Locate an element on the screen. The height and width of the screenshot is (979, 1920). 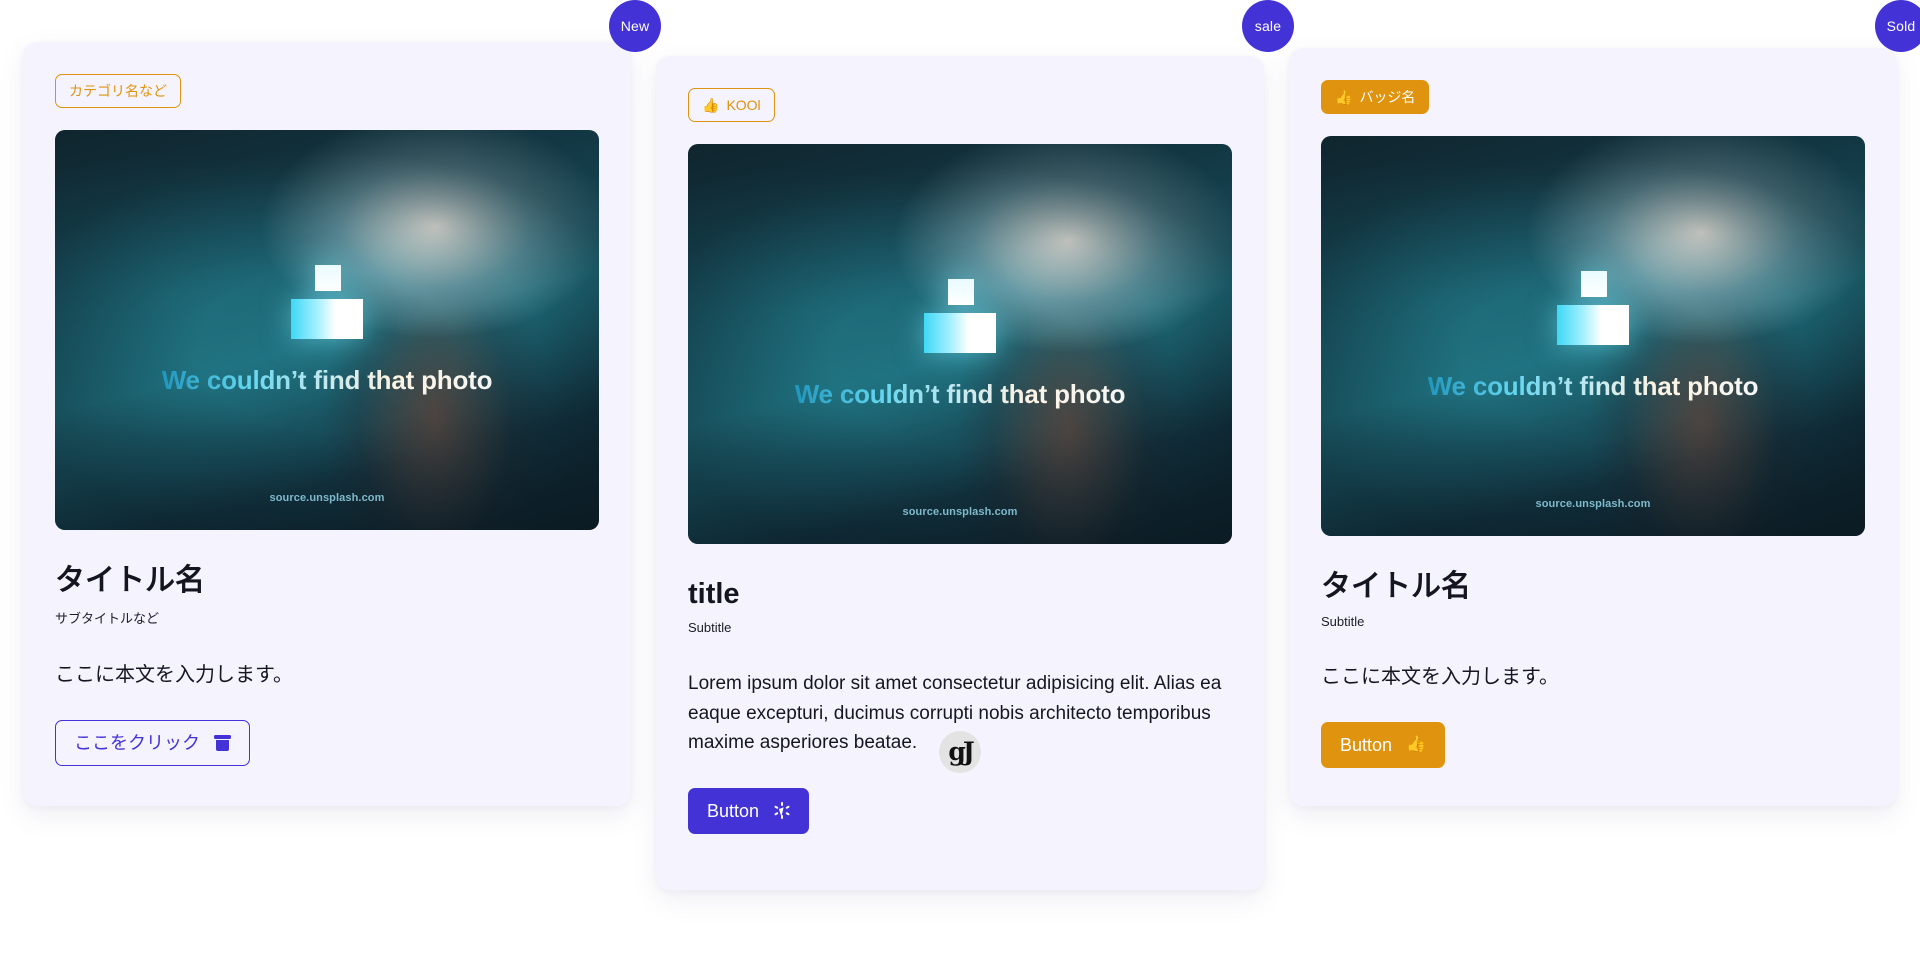
card-subtitle-3: Subtitle is located at coordinates (1343, 621).